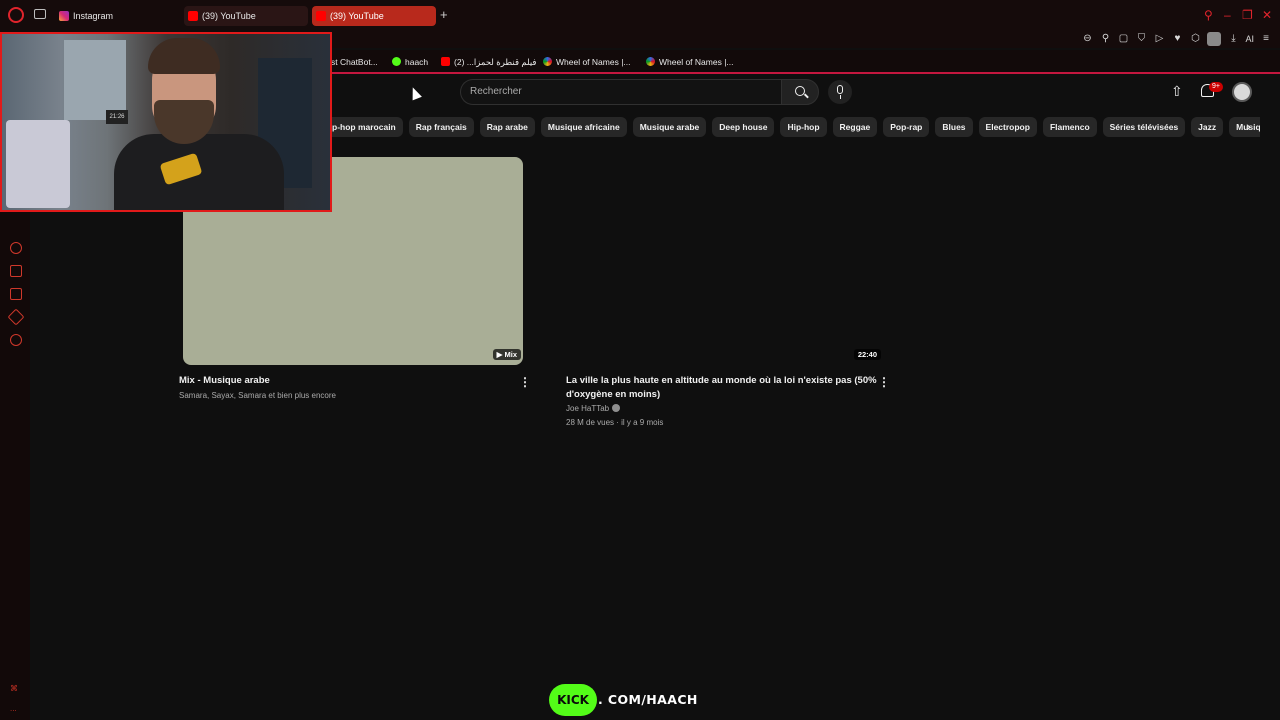 The image size is (1280, 720). I want to click on bookmarks-icon, so click(16, 294).